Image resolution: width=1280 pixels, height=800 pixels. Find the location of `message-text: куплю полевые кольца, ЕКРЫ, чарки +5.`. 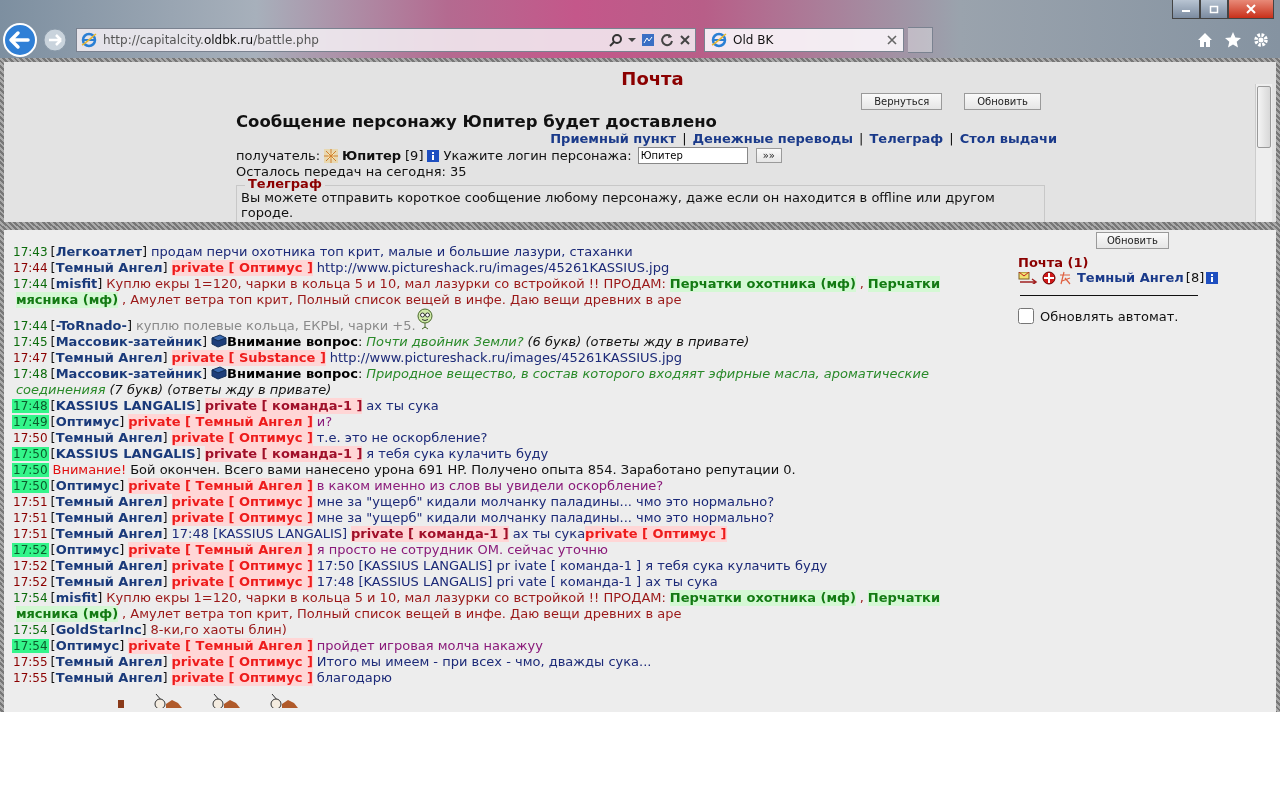

message-text: куплю полевые кольца, ЕКРЫ, чарки +5. is located at coordinates (275, 326).